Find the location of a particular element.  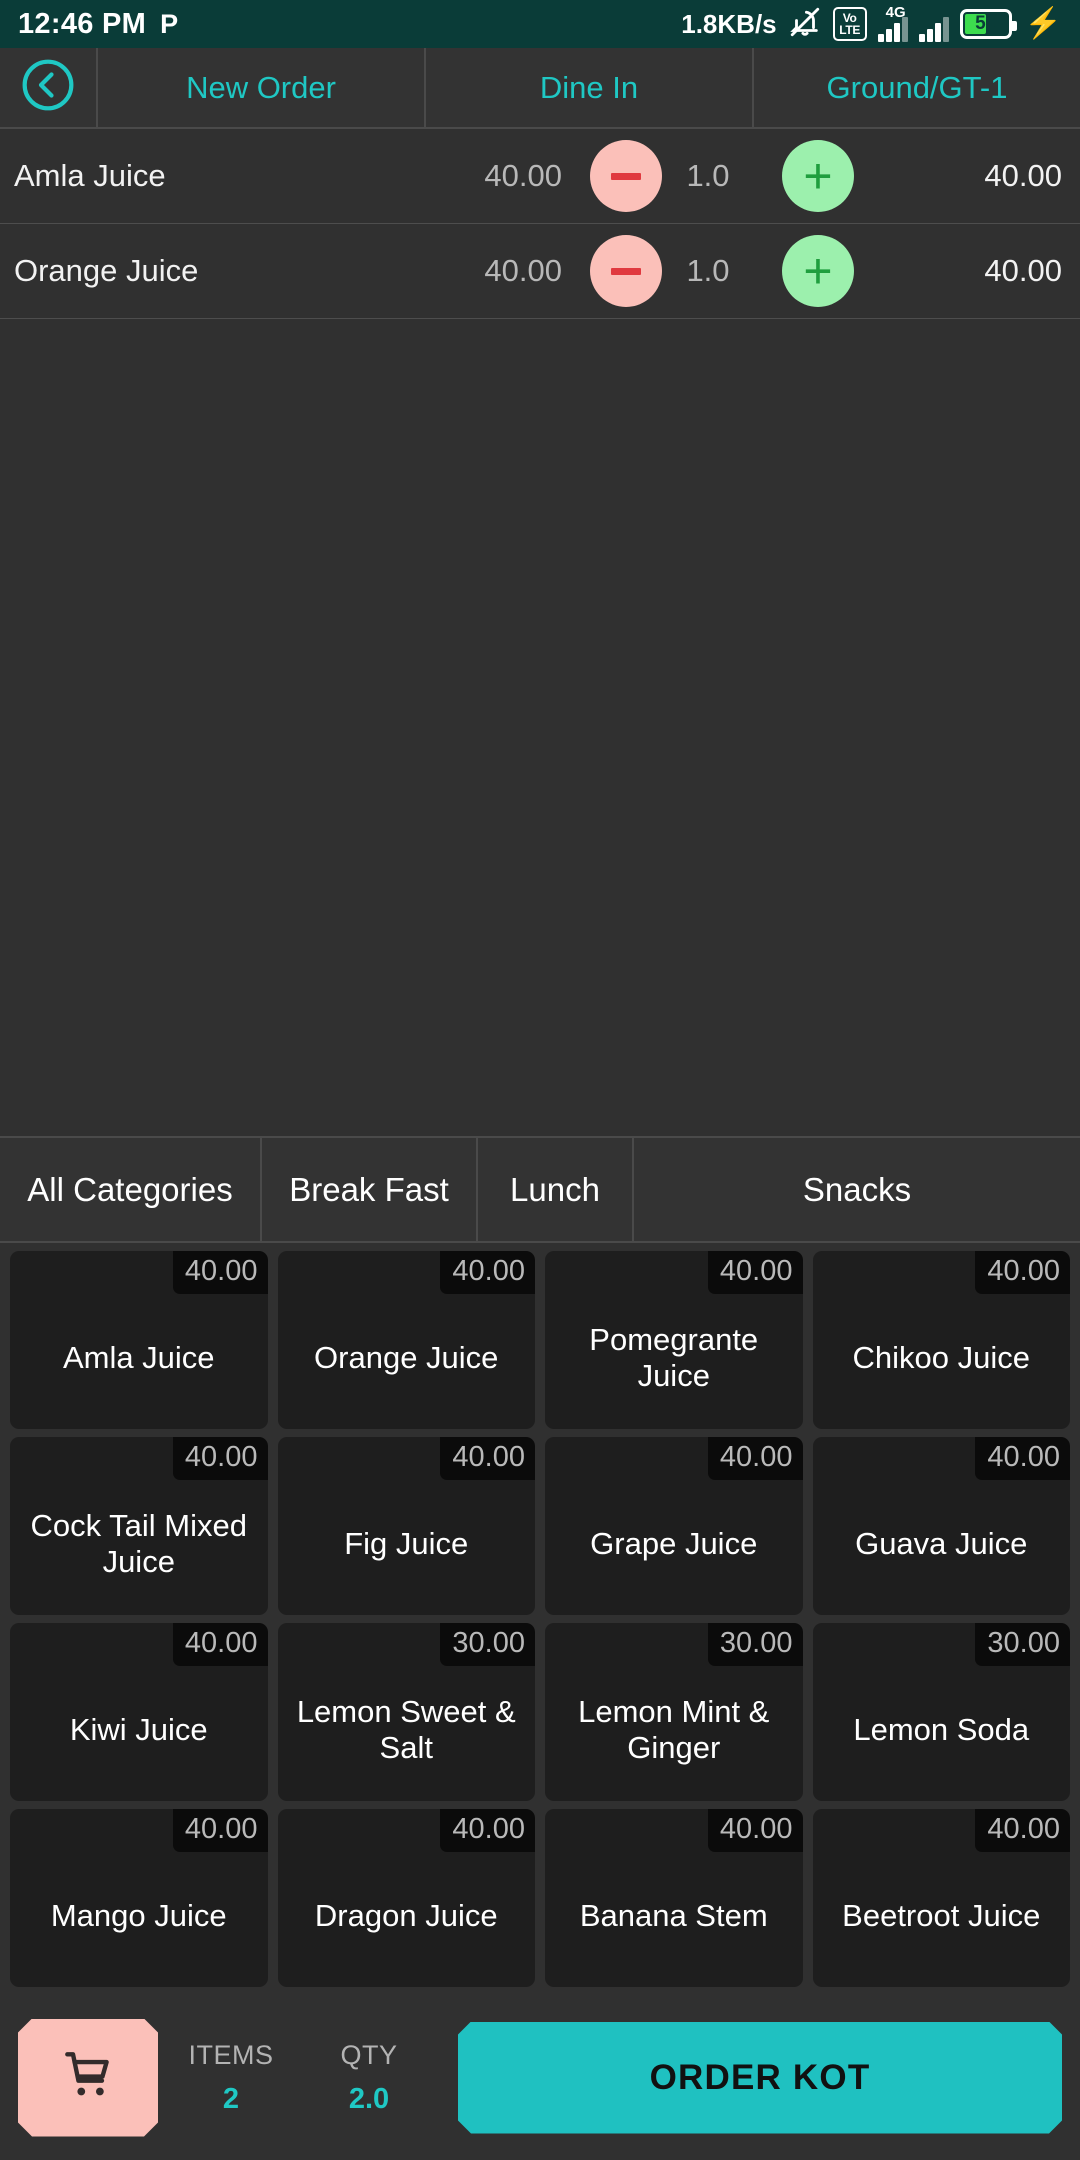

category-tab-lunch: Lunch is located at coordinates (556, 1189).